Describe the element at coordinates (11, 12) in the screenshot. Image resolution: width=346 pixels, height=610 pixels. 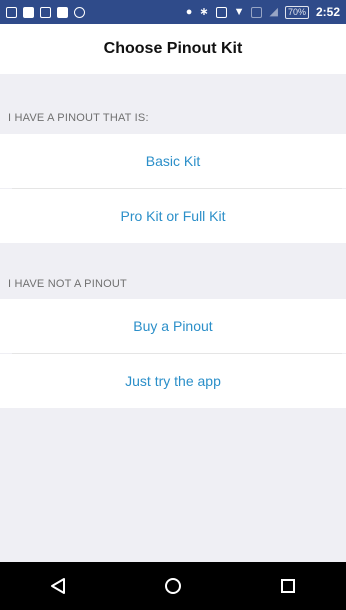
I see `sim-icon` at that location.